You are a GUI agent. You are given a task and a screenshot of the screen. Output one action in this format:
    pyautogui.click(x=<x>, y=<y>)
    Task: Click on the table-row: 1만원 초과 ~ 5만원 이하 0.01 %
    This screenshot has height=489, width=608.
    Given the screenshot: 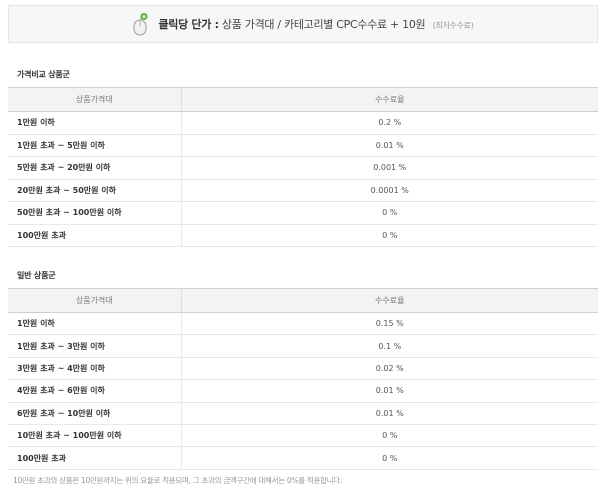 What is the action you would take?
    pyautogui.click(x=303, y=145)
    